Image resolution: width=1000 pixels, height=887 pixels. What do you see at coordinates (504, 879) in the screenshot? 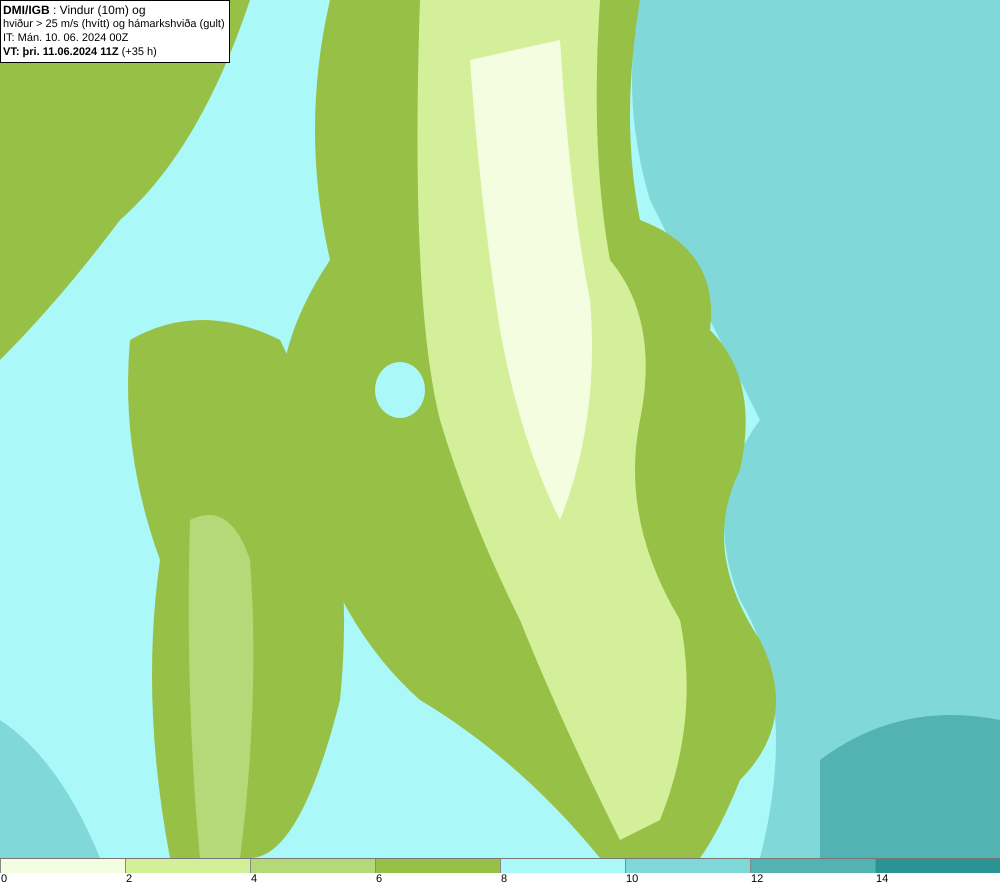
I see `scale-label: 8` at bounding box center [504, 879].